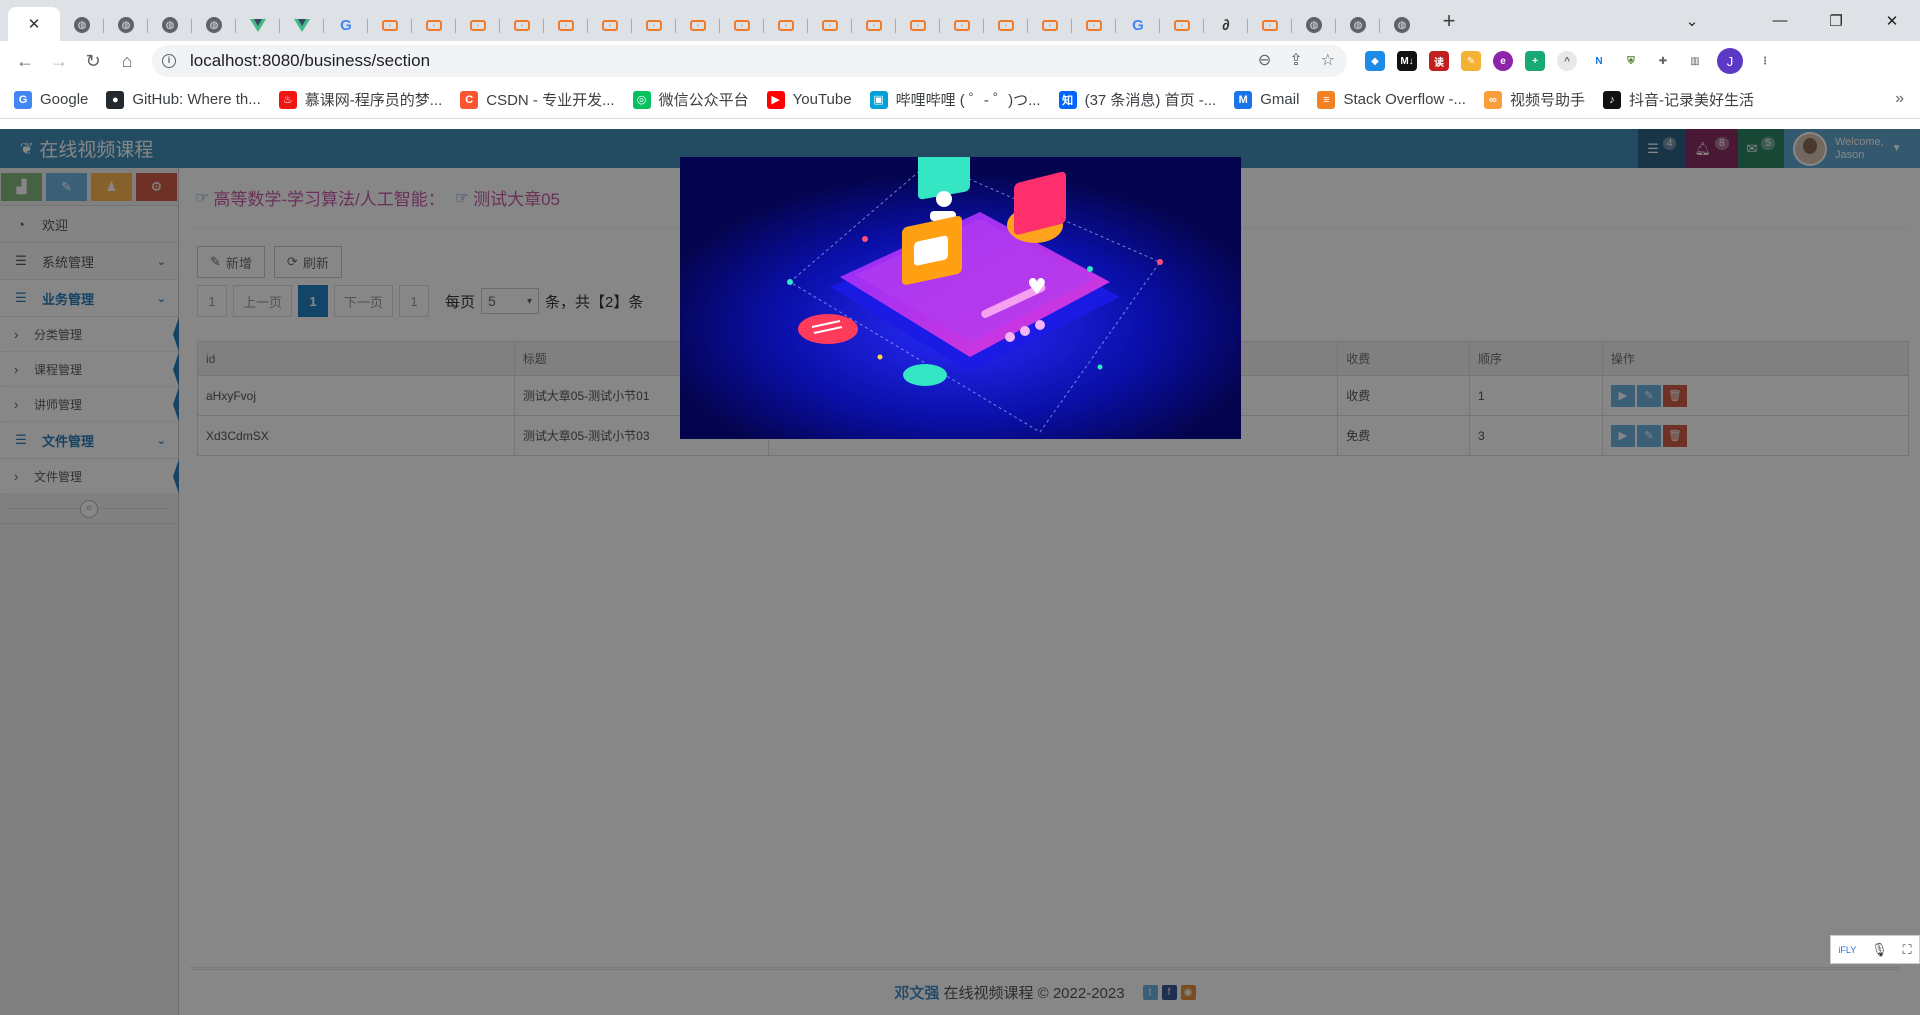 This screenshot has height=1015, width=1920. Describe the element at coordinates (1226, 25) in the screenshot. I see `browser-tab: ∂` at that location.